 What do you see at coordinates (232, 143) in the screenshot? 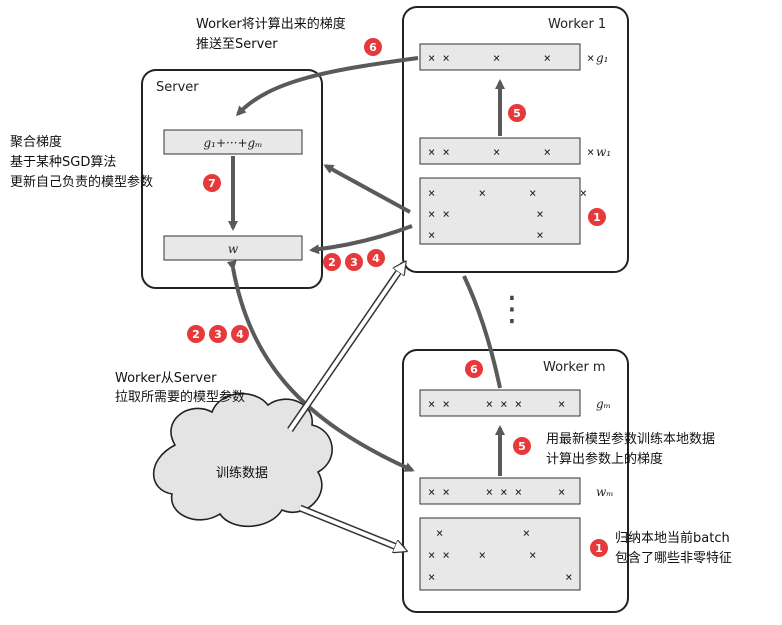
I see `gradient-sum-label: g₁+···+gₘ` at bounding box center [232, 143].